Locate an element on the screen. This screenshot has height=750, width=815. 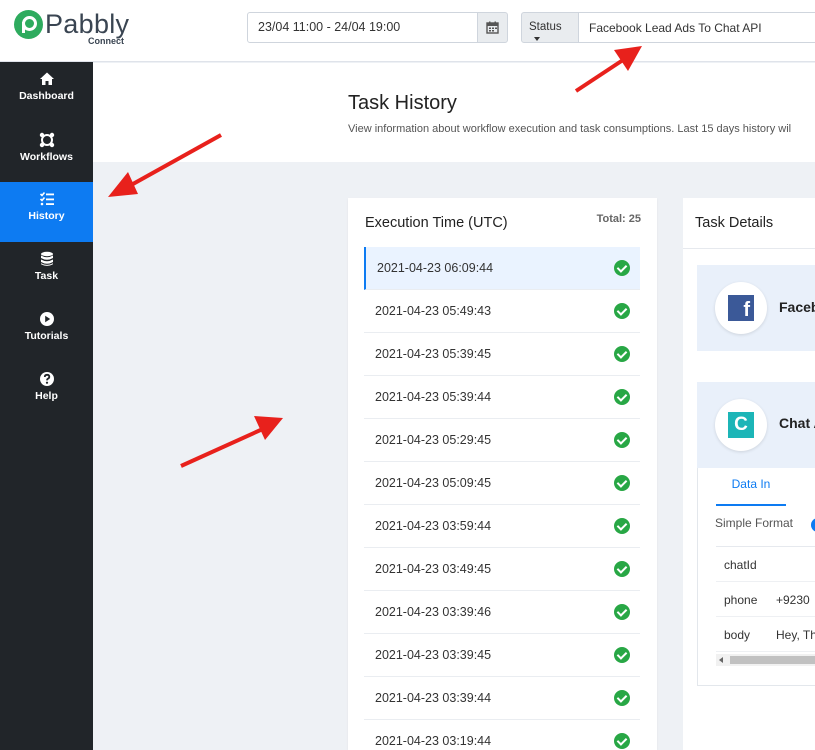
field-key: phone is located at coordinates (741, 600).